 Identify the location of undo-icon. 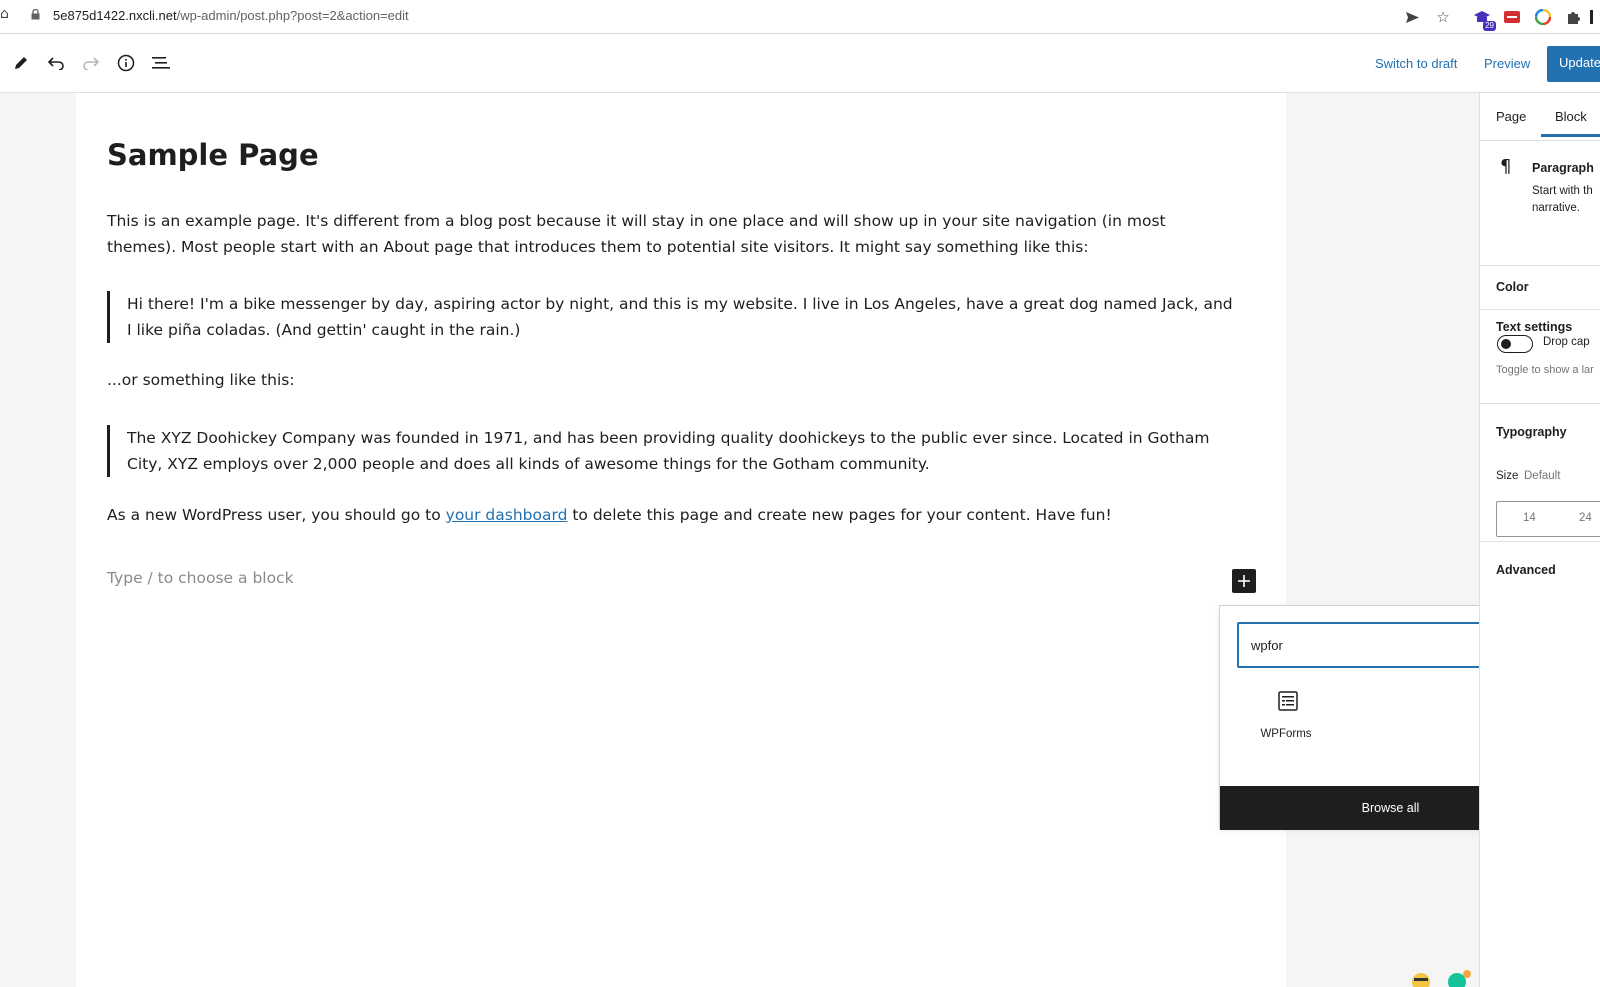
(56, 63).